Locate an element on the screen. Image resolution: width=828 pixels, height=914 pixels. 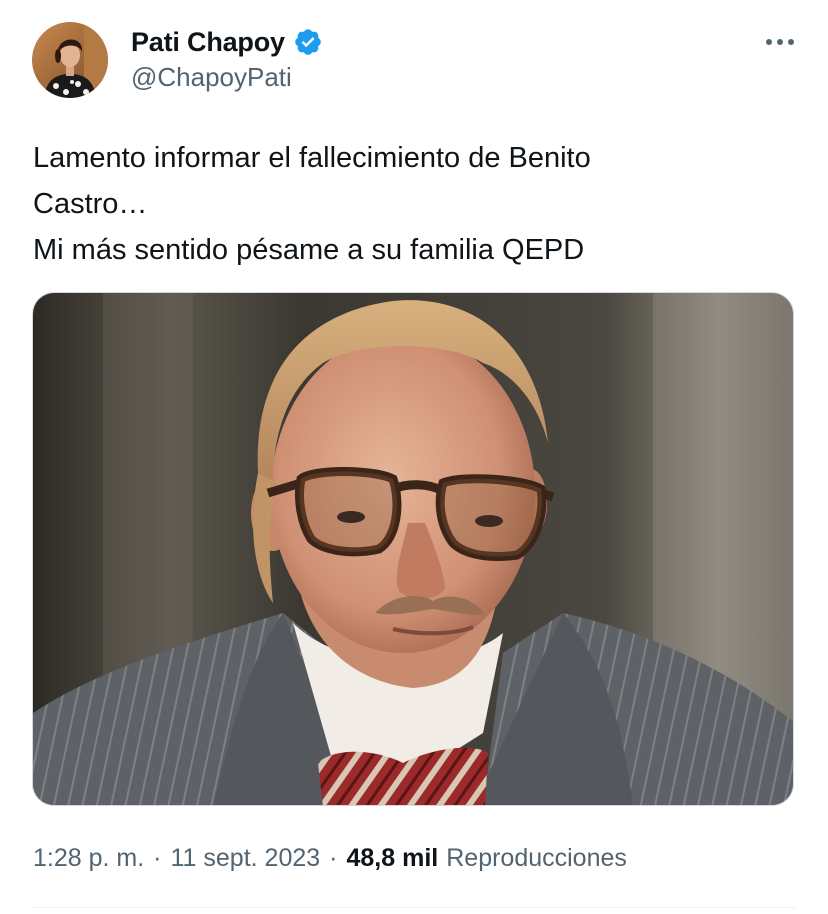
views-count: 48,8 mil is located at coordinates (392, 857).